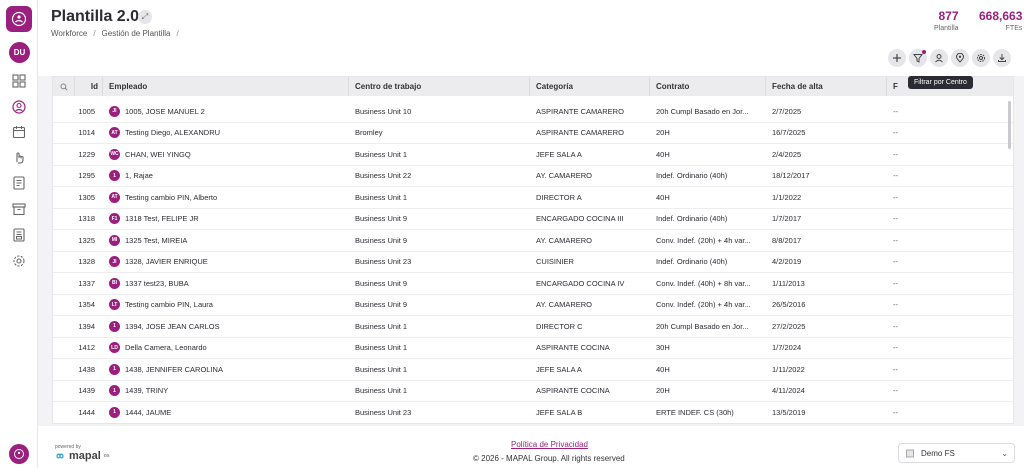  I want to click on location-user-button, so click(960, 58).